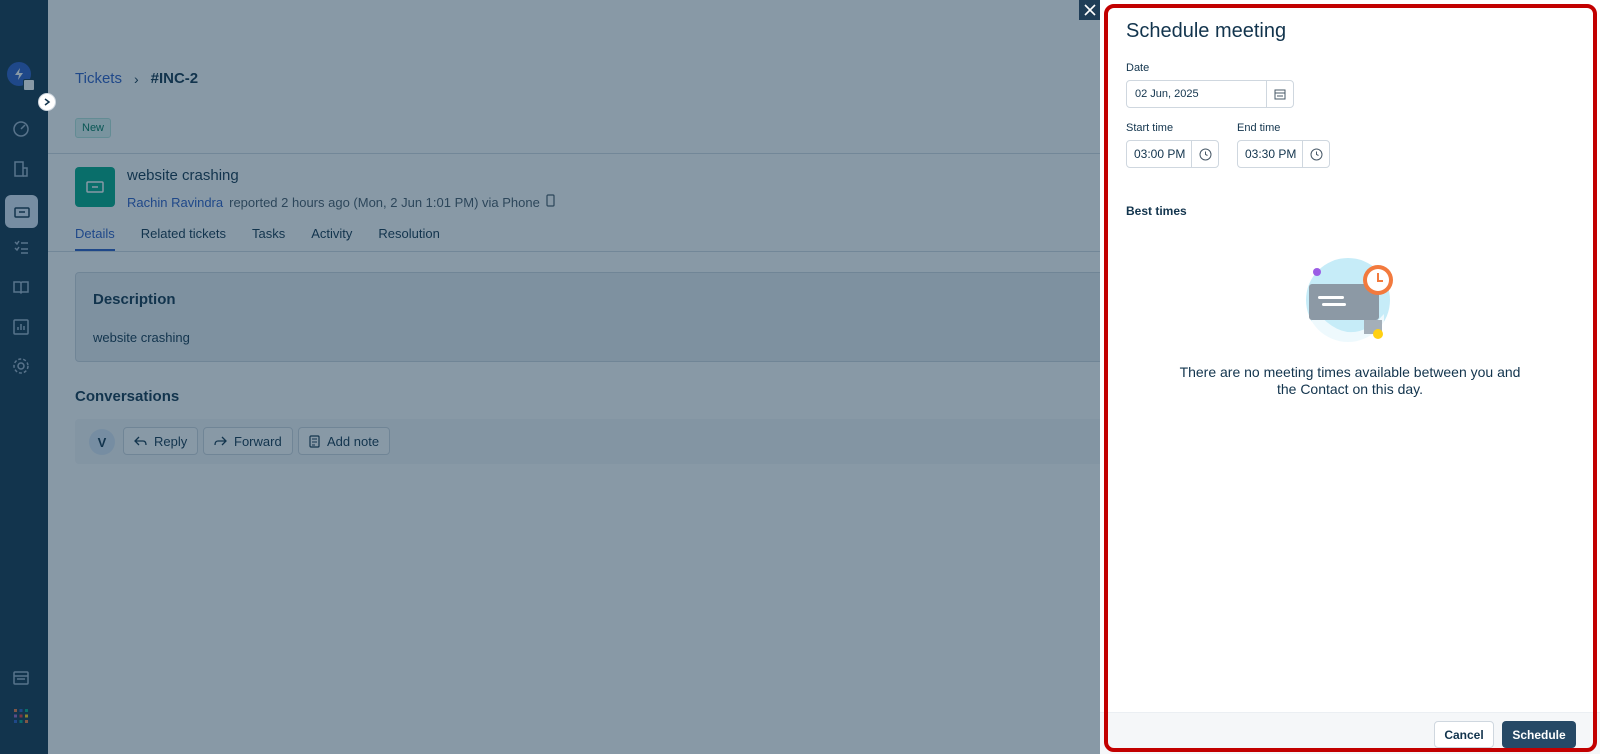 The height and width of the screenshot is (754, 1600). Describe the element at coordinates (1156, 211) in the screenshot. I see `best-times-label: Best times` at that location.